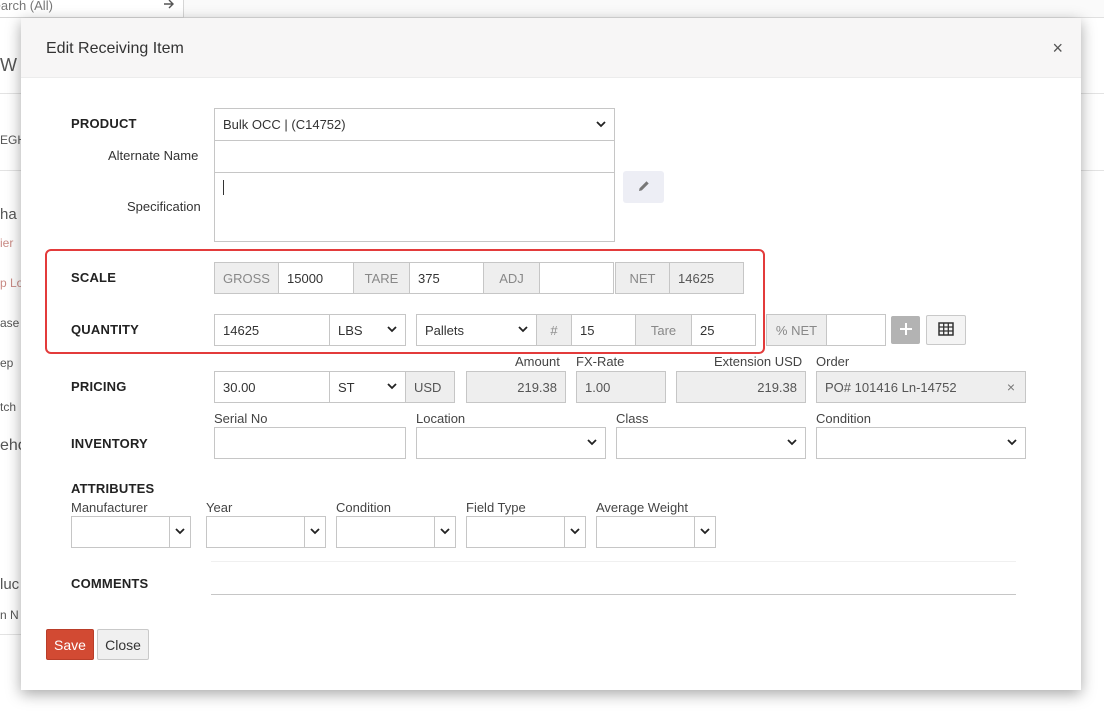 The height and width of the screenshot is (712, 1104). Describe the element at coordinates (644, 9) in the screenshot. I see `background-topbar` at that location.